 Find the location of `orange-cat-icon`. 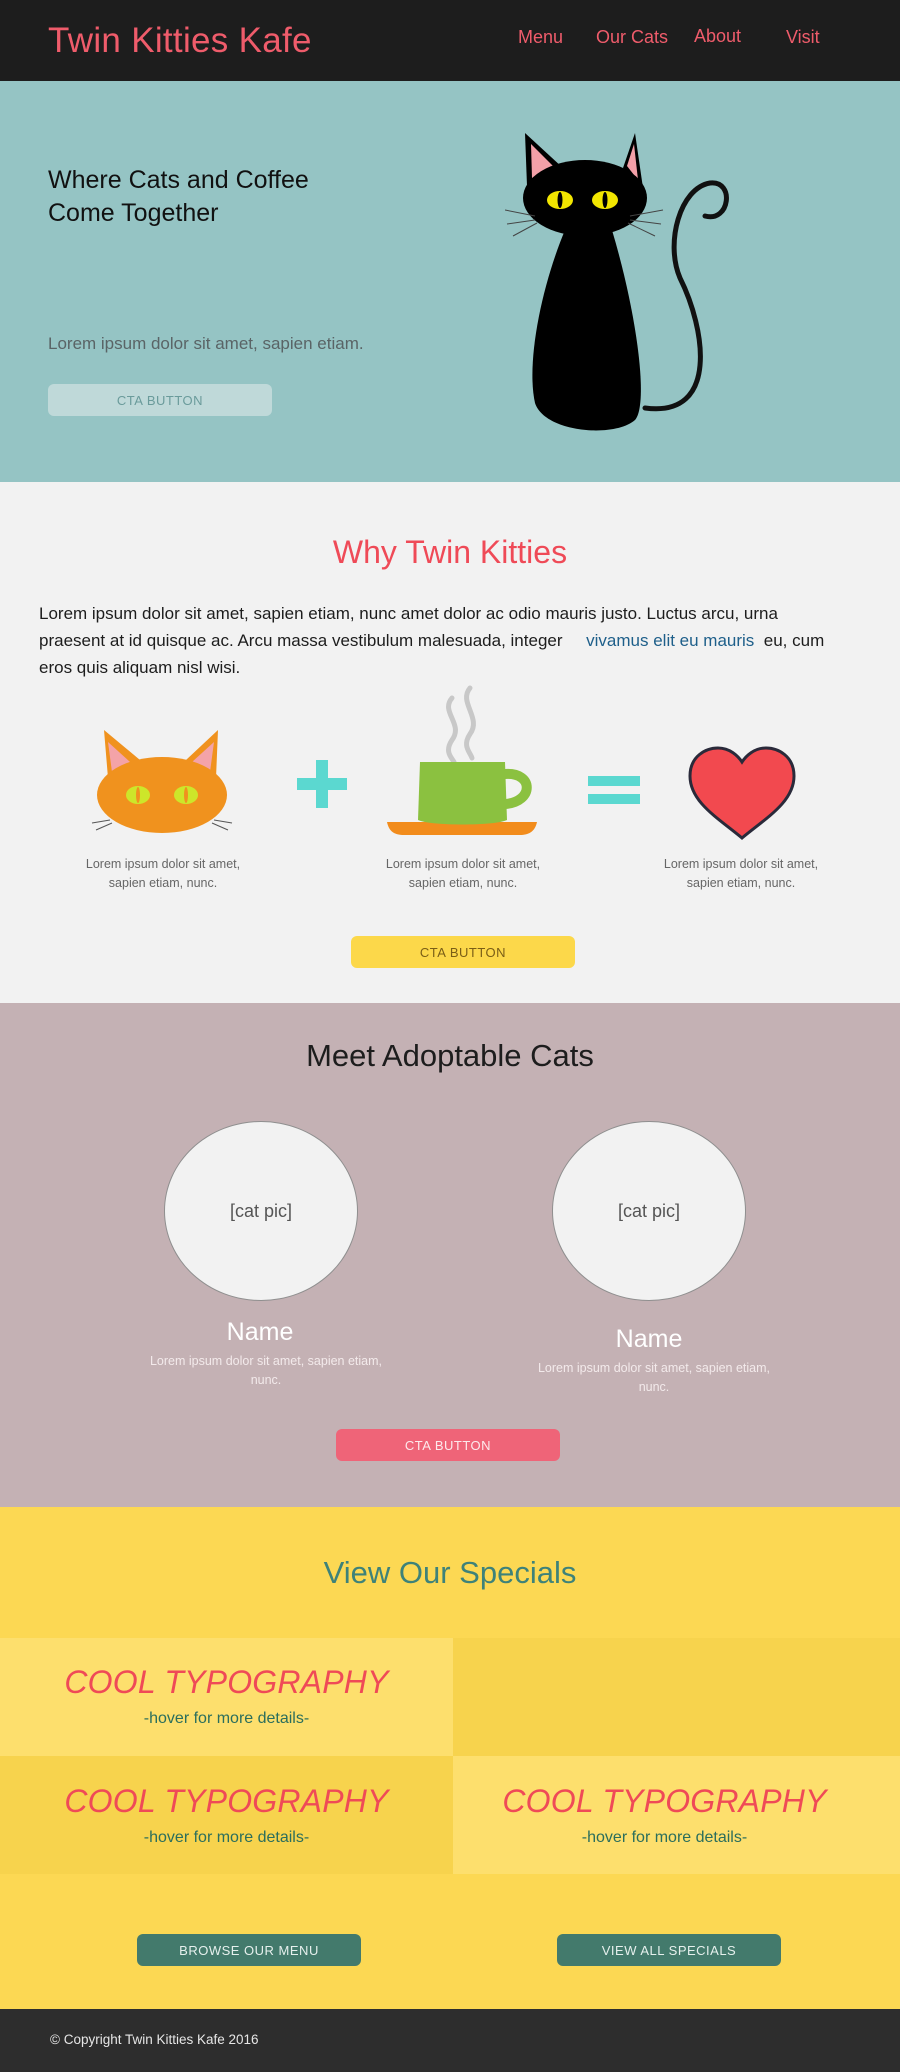

orange-cat-icon is located at coordinates (162, 781).